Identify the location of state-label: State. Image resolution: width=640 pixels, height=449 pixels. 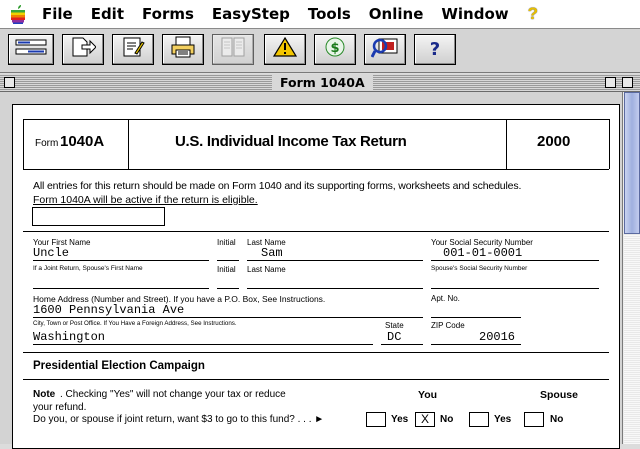
(394, 325).